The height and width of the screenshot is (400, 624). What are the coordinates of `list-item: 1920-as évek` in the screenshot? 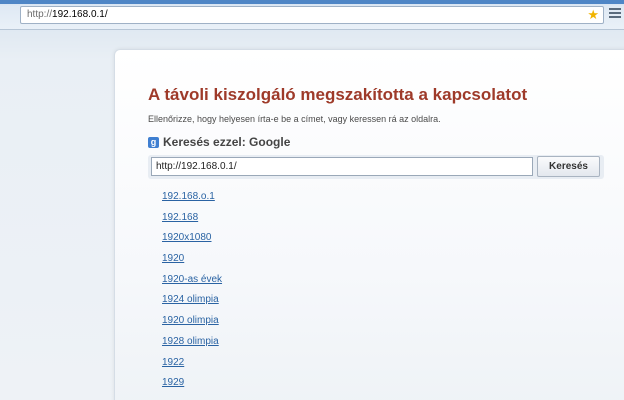 It's located at (192, 279).